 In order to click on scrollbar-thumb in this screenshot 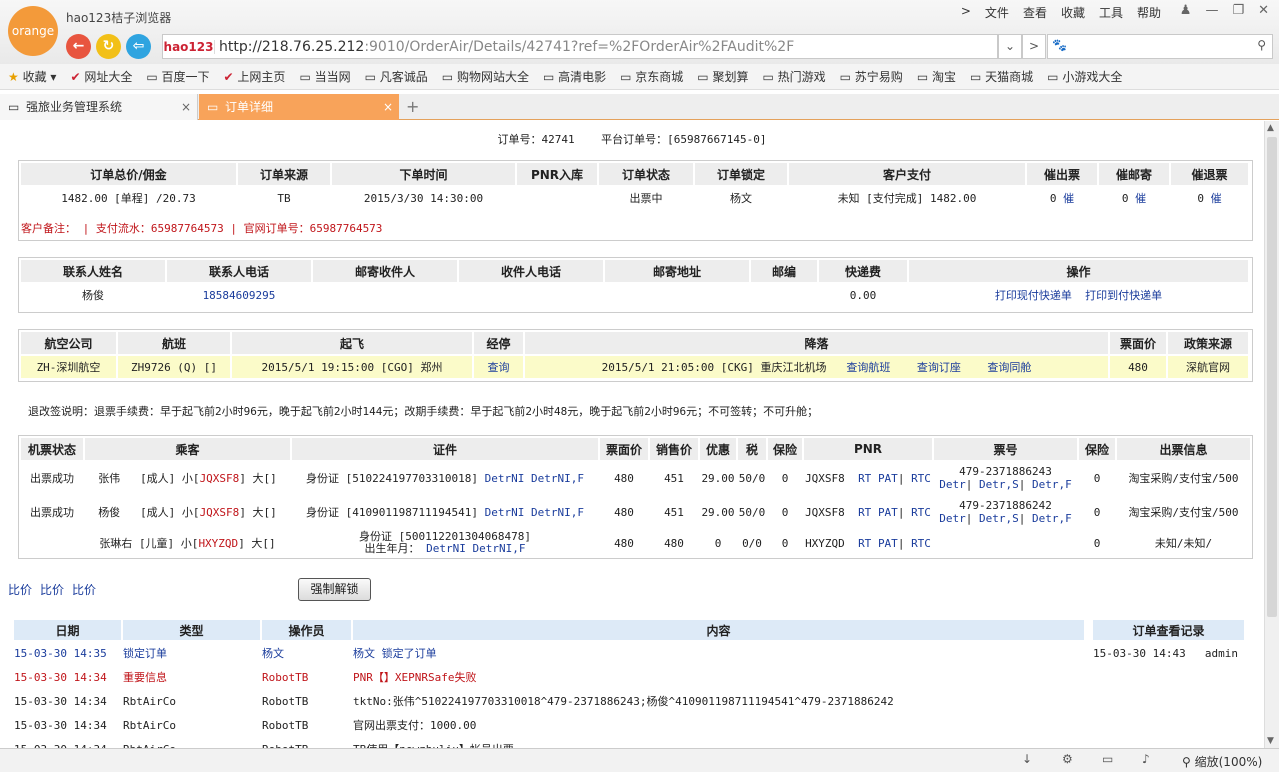, I will do `click(1272, 377)`.